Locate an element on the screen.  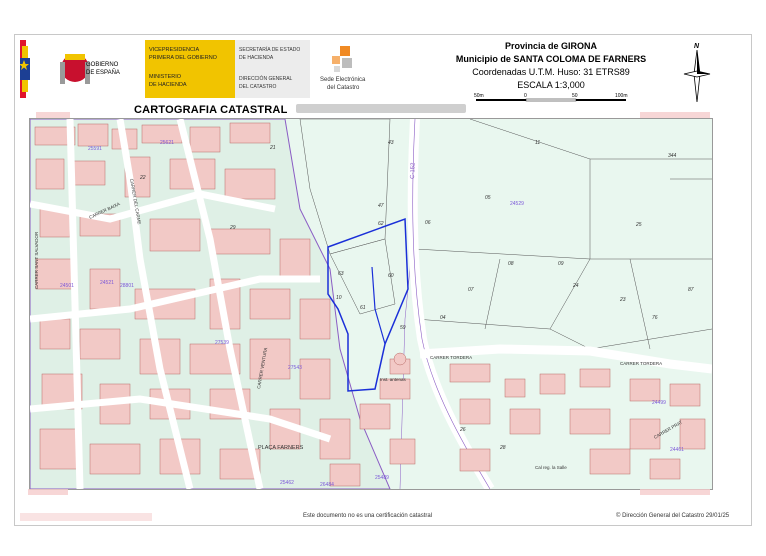
min-line1: MINISTERIO is located at coordinates (165, 77).